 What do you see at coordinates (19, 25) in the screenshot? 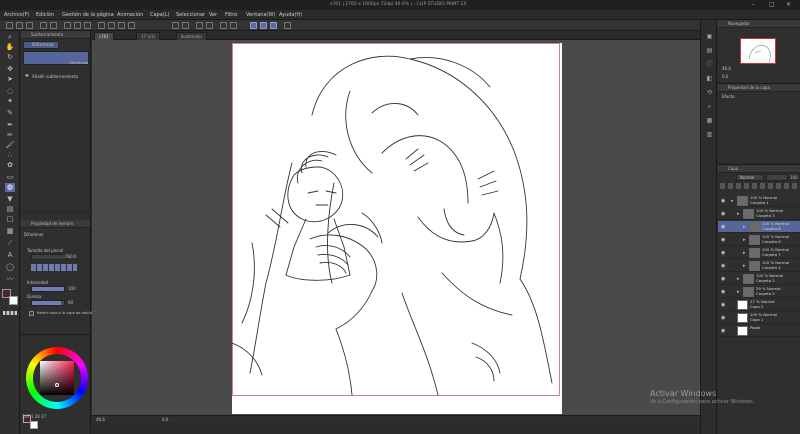
I see `open-icon` at bounding box center [19, 25].